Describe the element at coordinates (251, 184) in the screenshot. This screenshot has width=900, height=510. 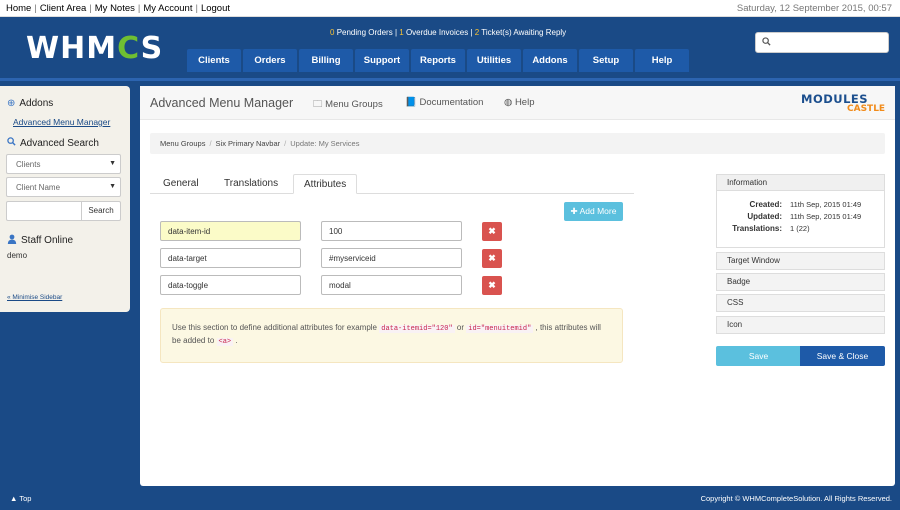
I see `tab-translations: Translations` at that location.